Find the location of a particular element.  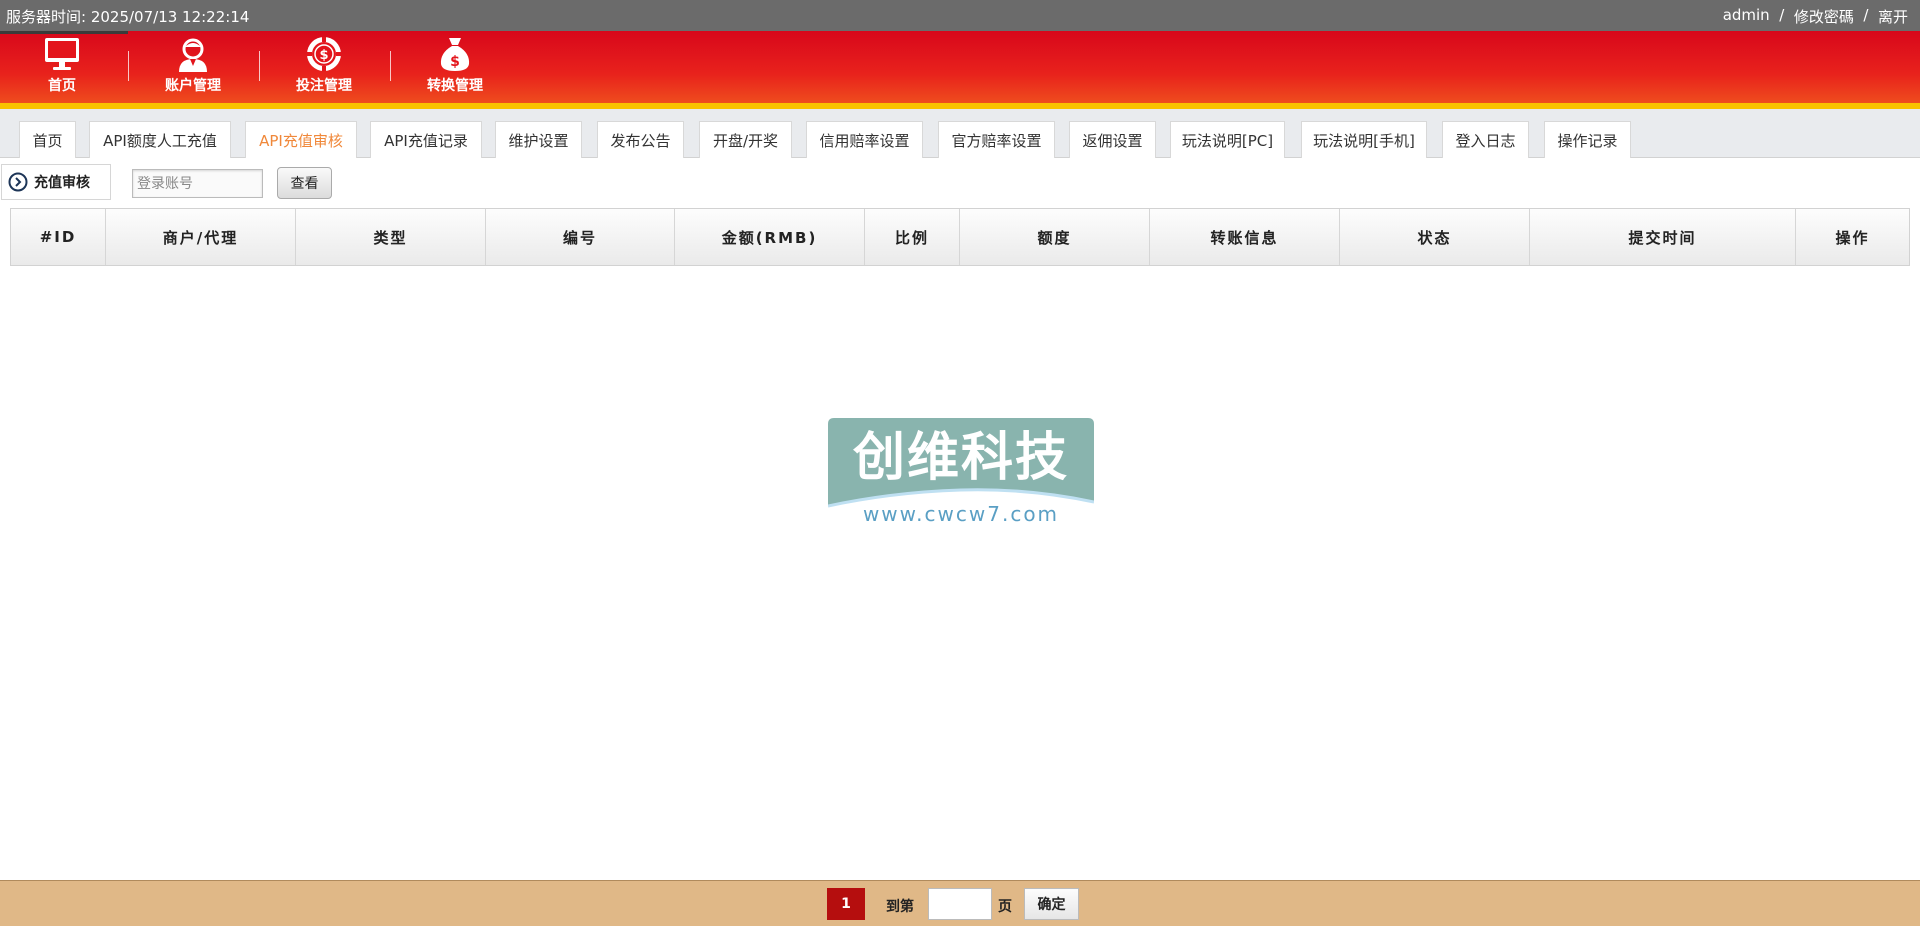

current-page-button: 1 is located at coordinates (846, 904).